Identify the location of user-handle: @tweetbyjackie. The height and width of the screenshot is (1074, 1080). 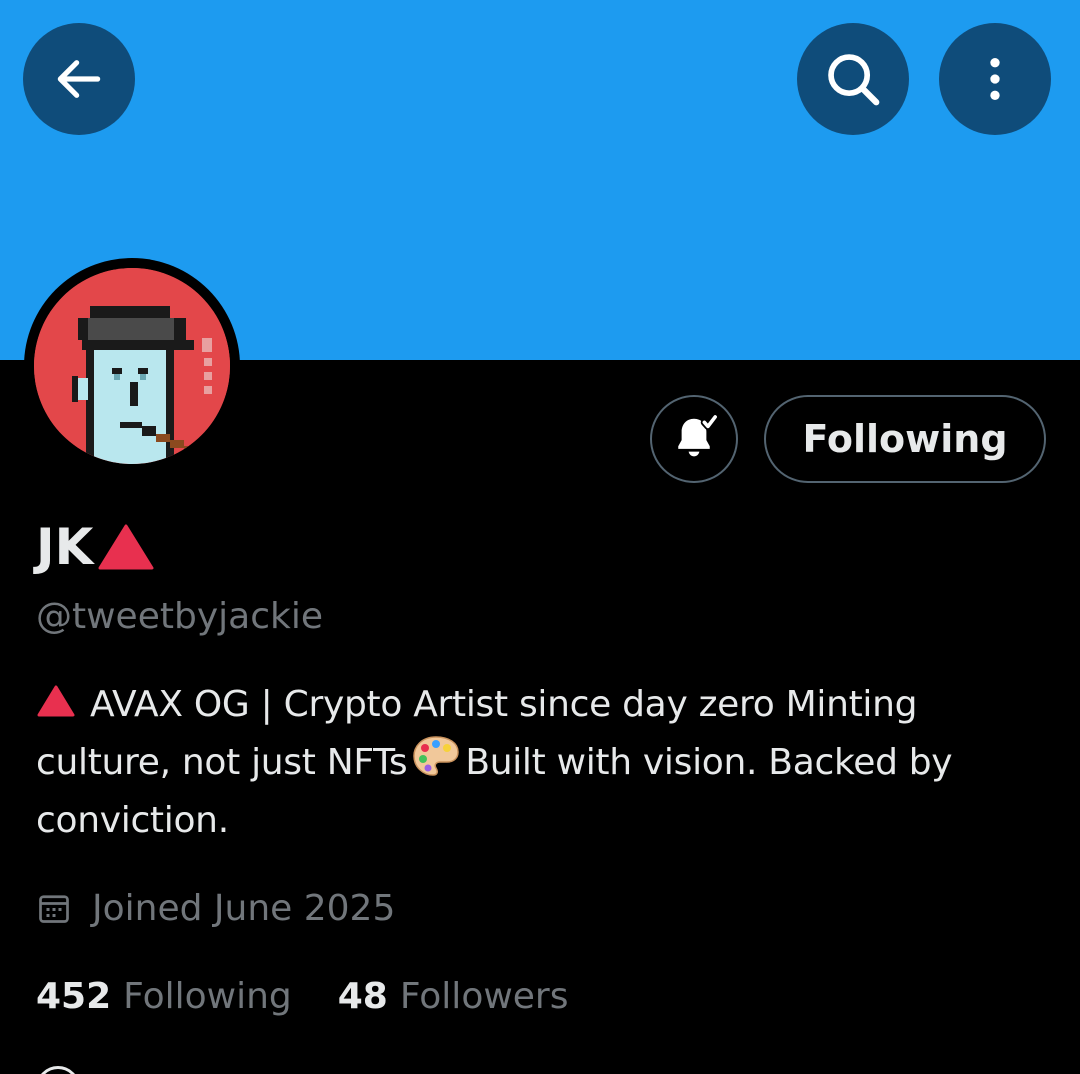
(179, 616).